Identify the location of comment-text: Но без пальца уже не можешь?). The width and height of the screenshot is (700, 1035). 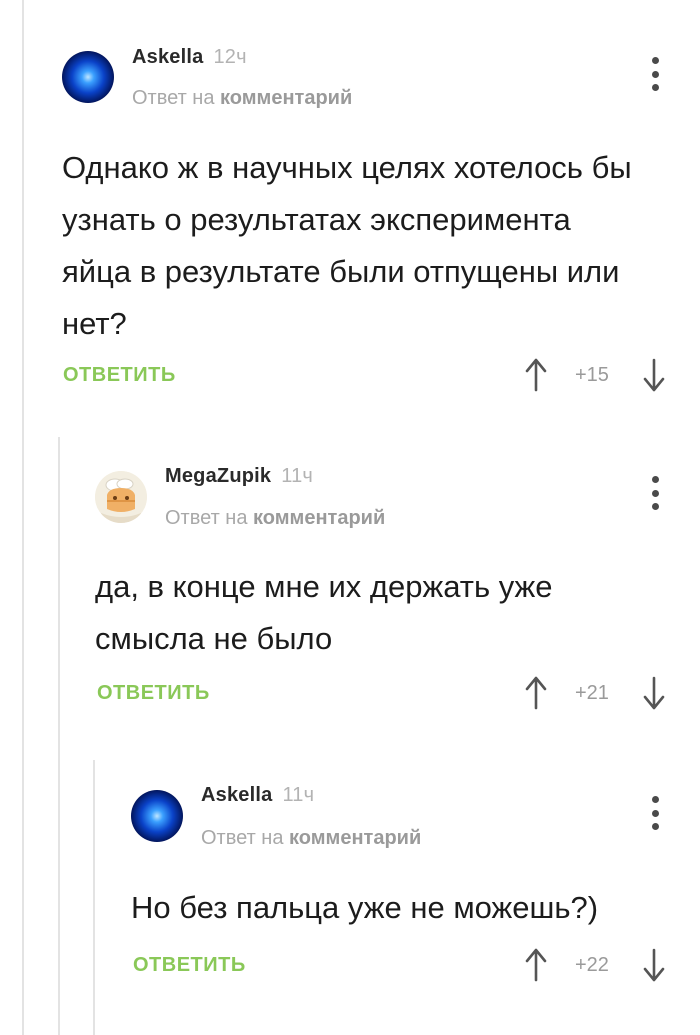
(365, 907).